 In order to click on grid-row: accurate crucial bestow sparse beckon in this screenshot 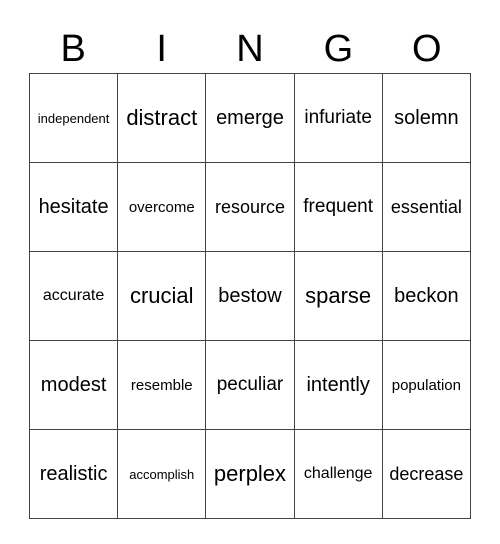, I will do `click(250, 296)`.